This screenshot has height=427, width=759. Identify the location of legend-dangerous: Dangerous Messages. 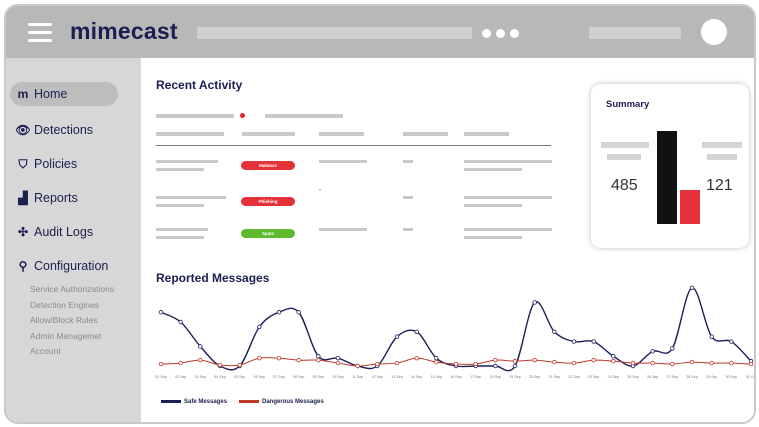
(281, 402).